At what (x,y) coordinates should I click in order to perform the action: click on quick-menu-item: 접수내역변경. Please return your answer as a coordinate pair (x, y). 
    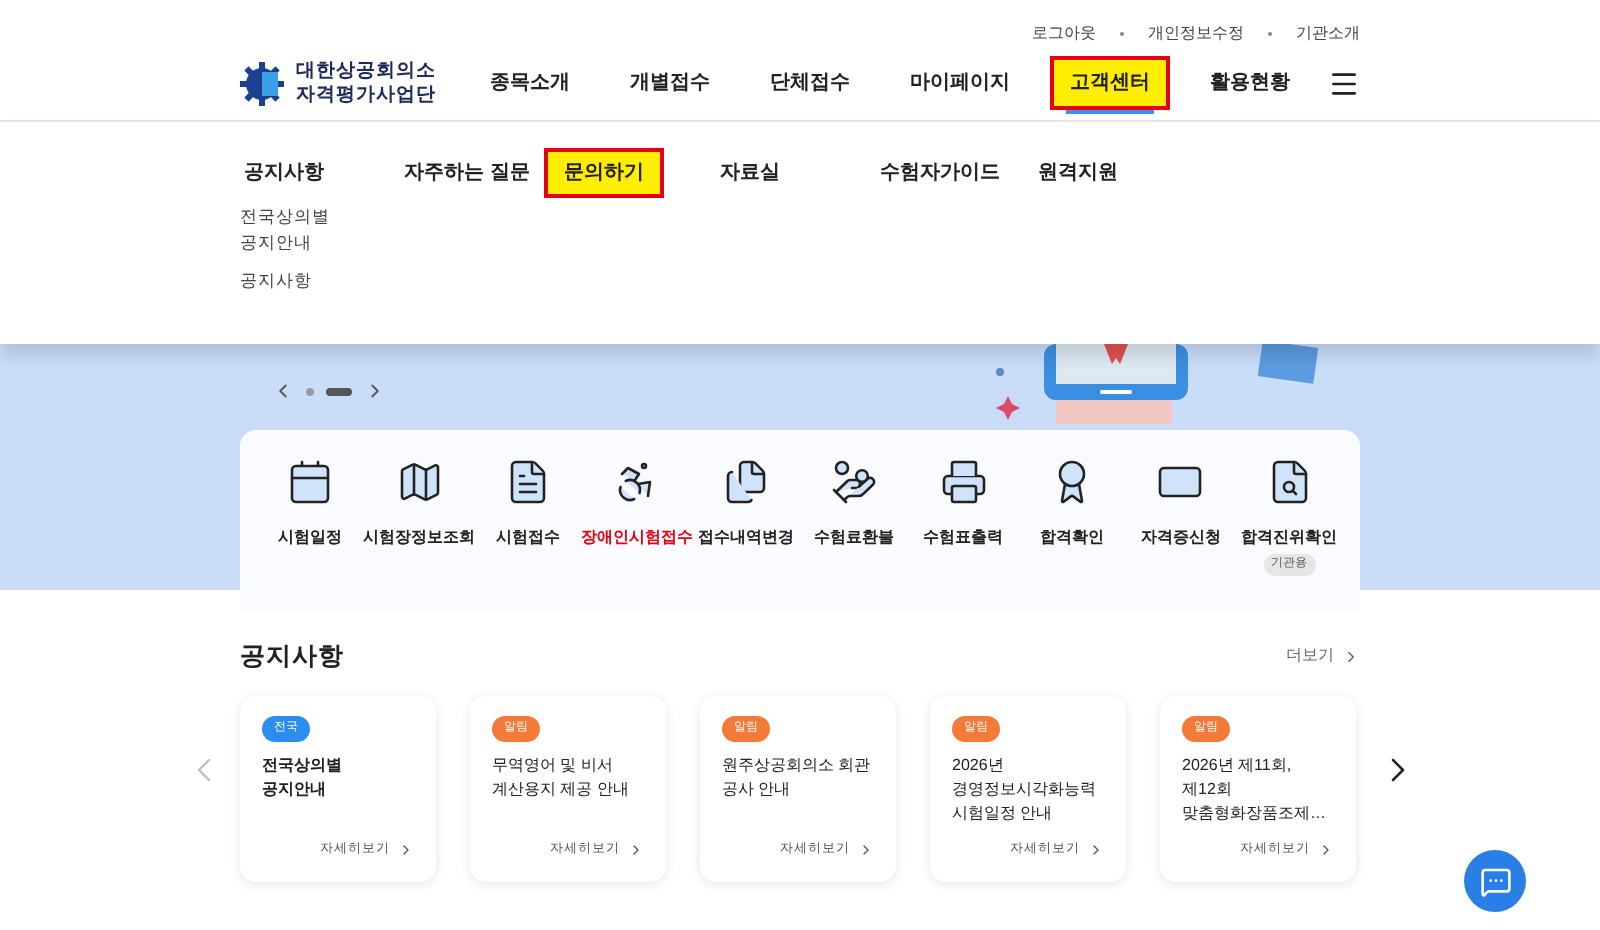
    Looking at the image, I should click on (745, 534).